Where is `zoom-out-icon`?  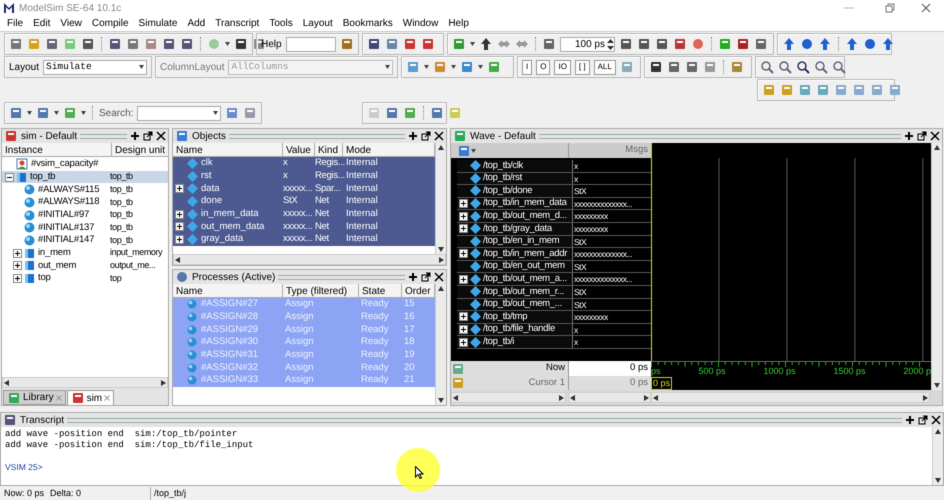
zoom-out-icon is located at coordinates (785, 67).